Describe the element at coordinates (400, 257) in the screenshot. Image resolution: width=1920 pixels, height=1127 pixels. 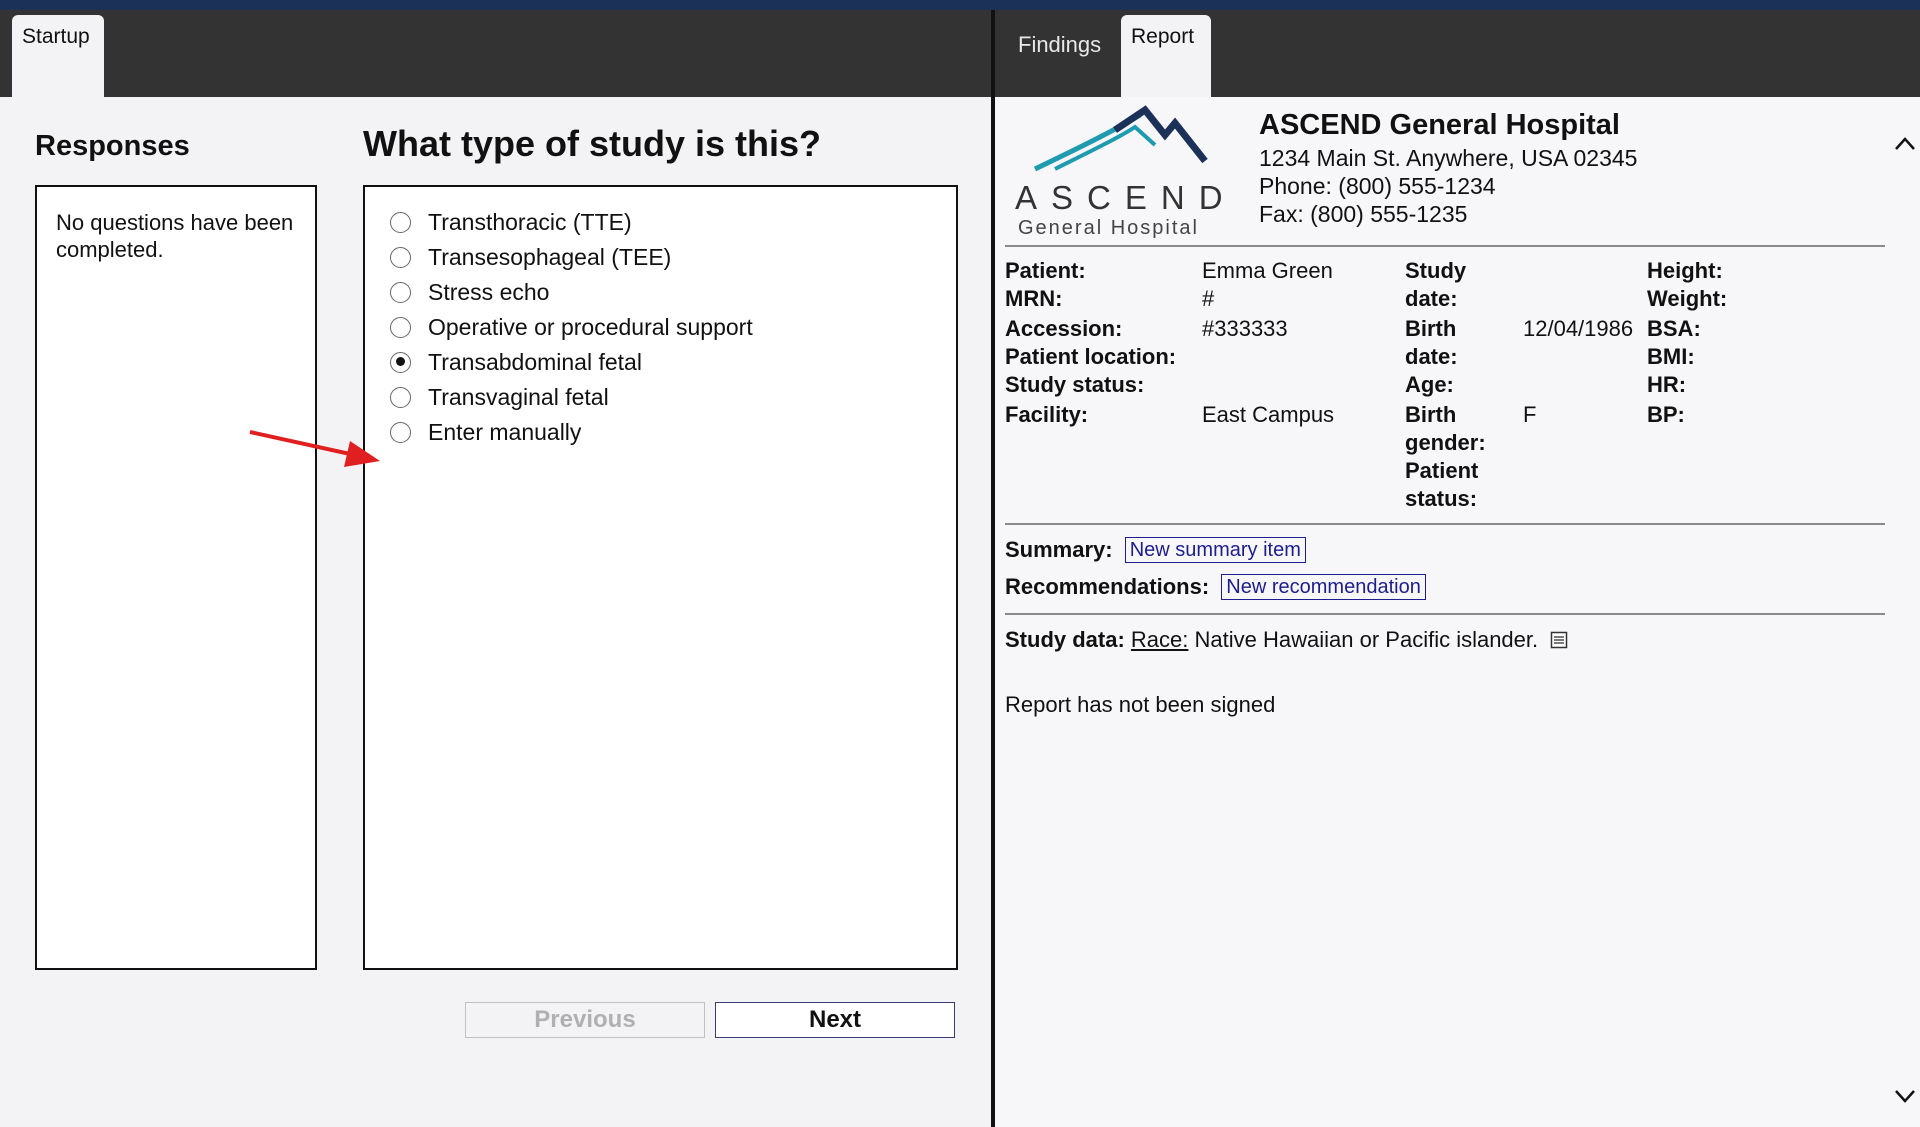
I see `radio-transesophageal` at that location.